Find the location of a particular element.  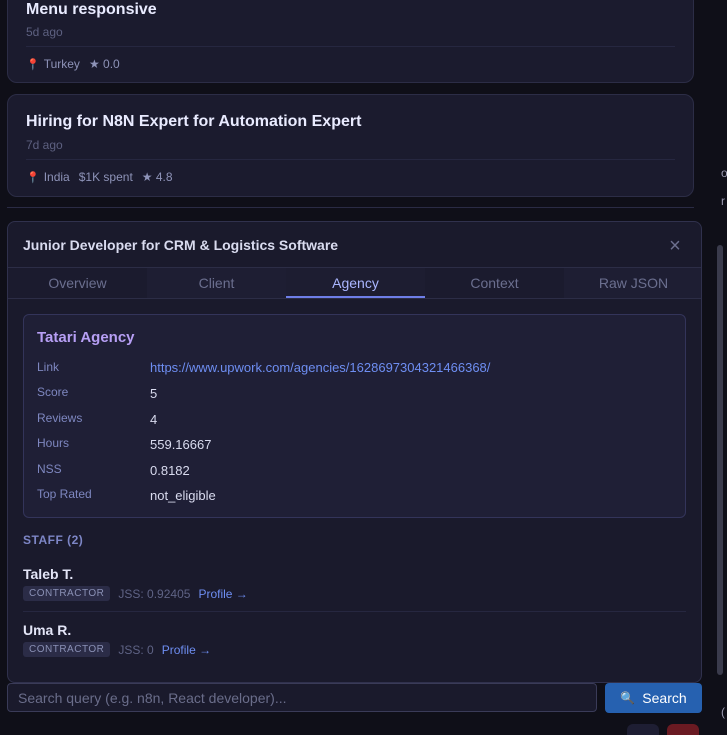

agency-nss: 0.8182 is located at coordinates (170, 470).